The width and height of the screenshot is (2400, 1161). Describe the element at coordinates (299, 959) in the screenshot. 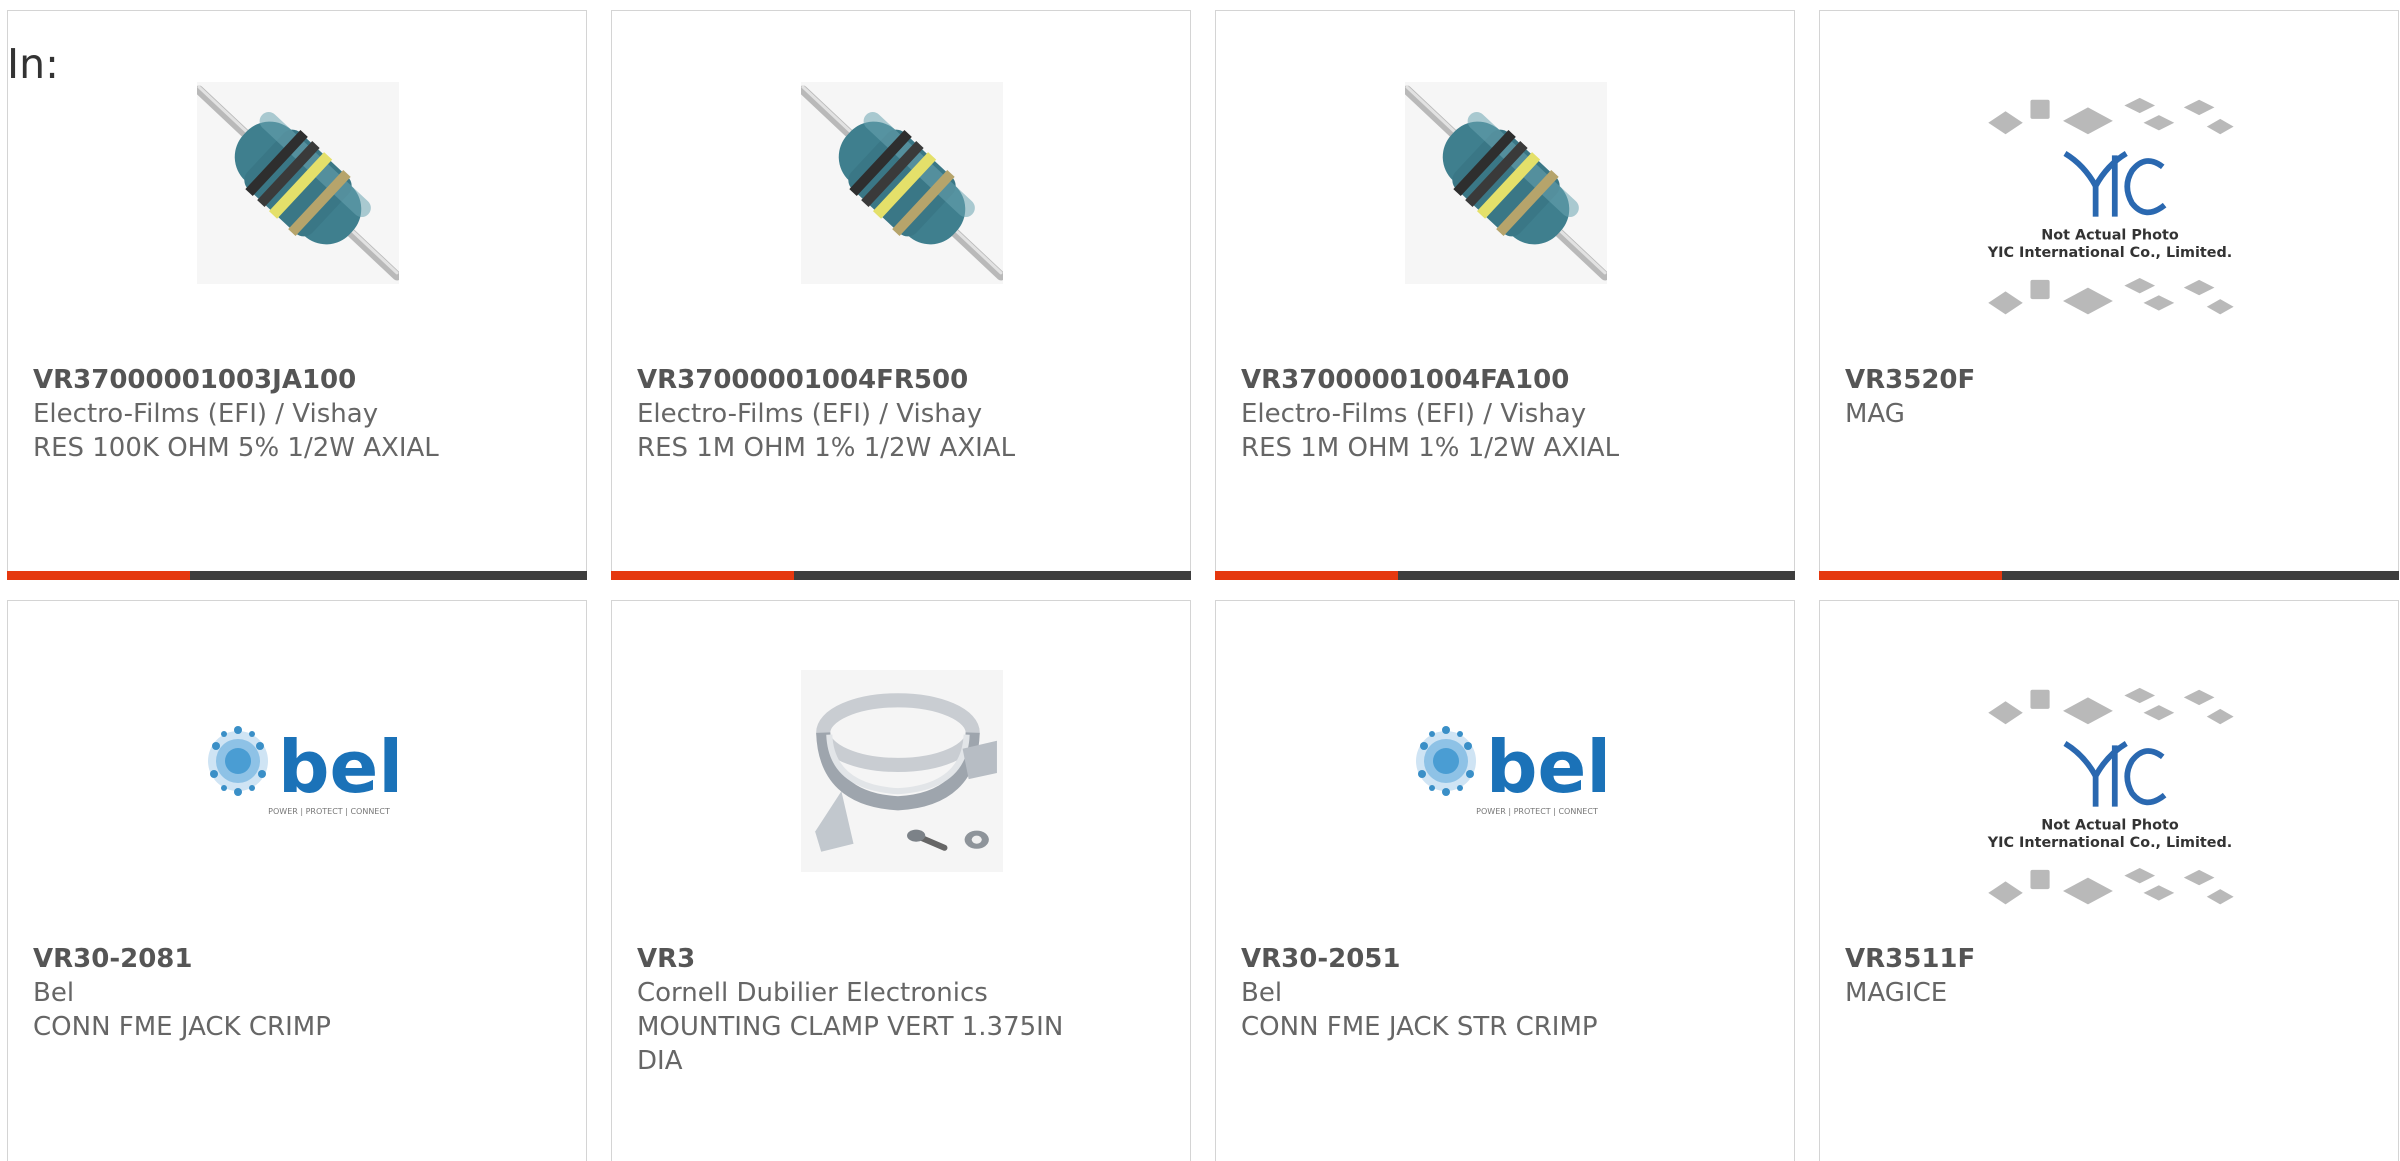

I see `part-number: VR30-2081` at that location.